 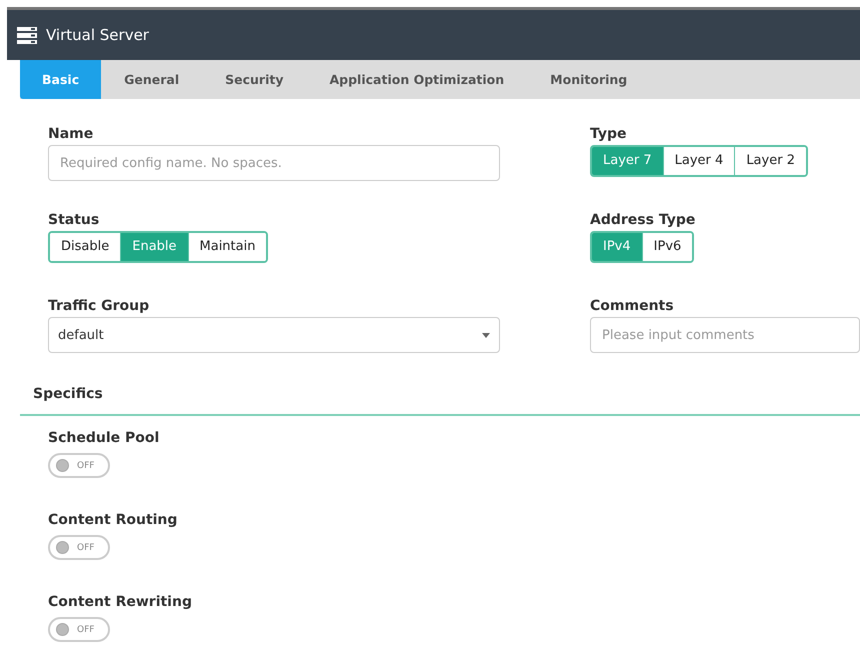 What do you see at coordinates (154, 247) in the screenshot?
I see `segment-option: Enable` at bounding box center [154, 247].